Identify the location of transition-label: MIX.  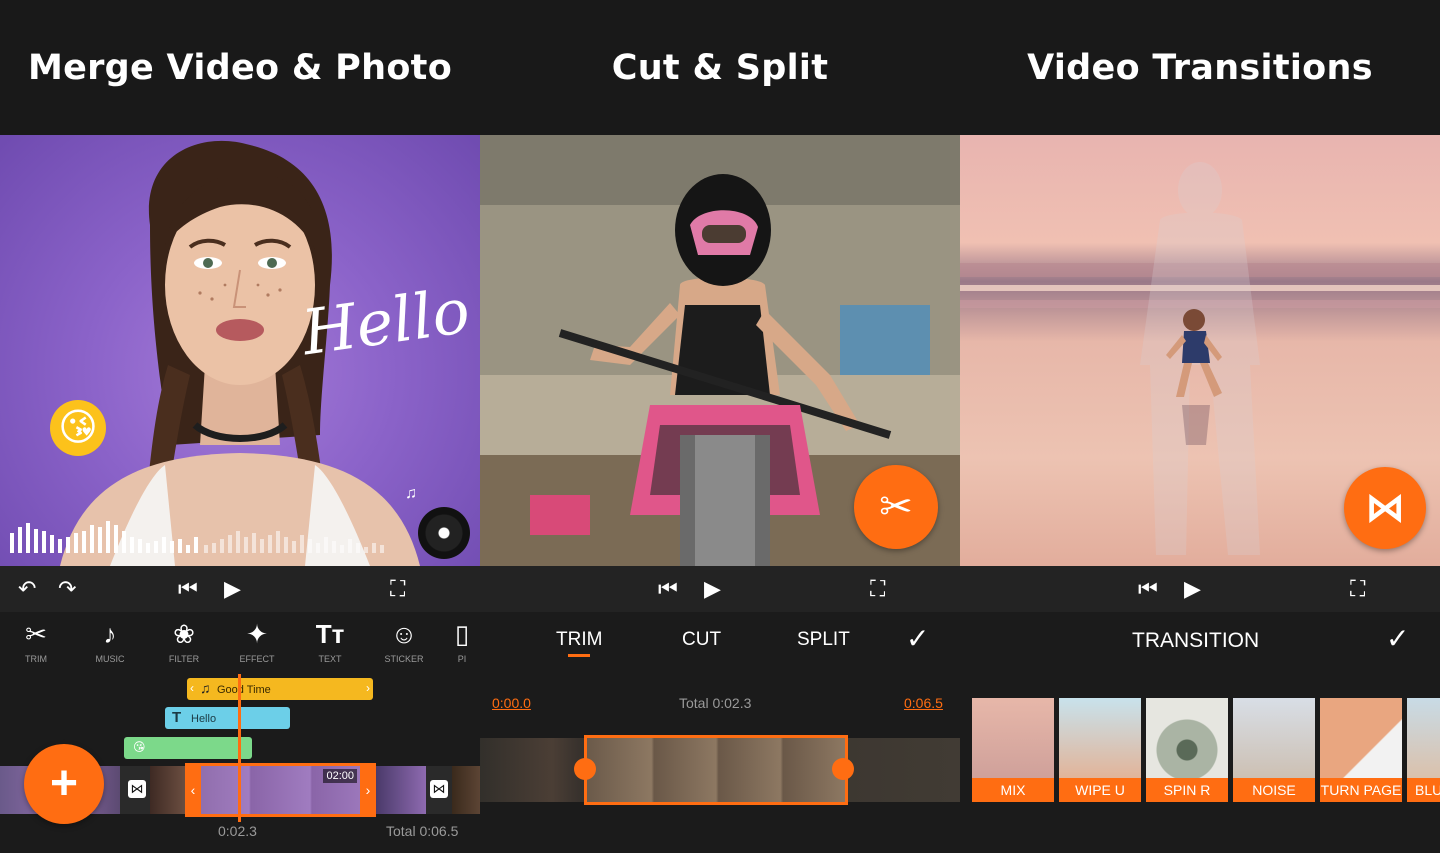
(1013, 790).